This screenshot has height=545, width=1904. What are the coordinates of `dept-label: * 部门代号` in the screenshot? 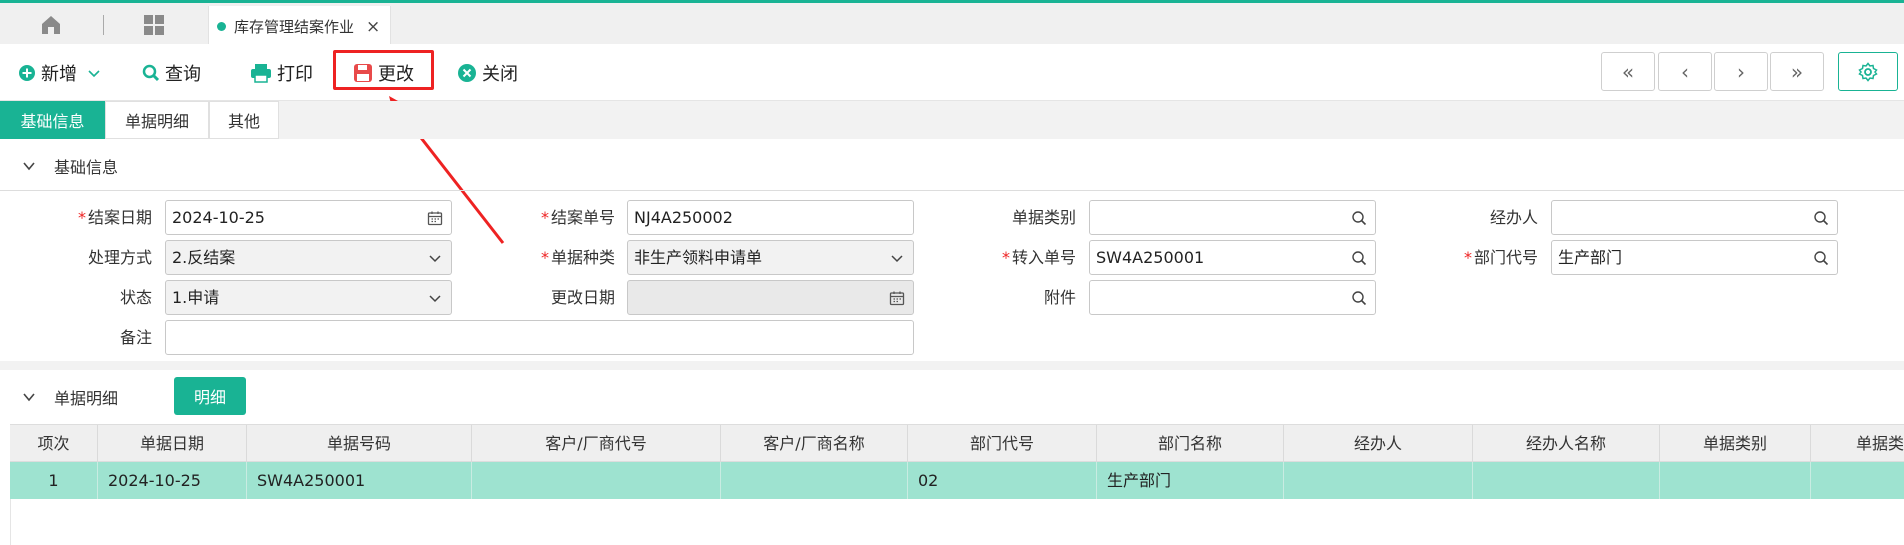 It's located at (1500, 257).